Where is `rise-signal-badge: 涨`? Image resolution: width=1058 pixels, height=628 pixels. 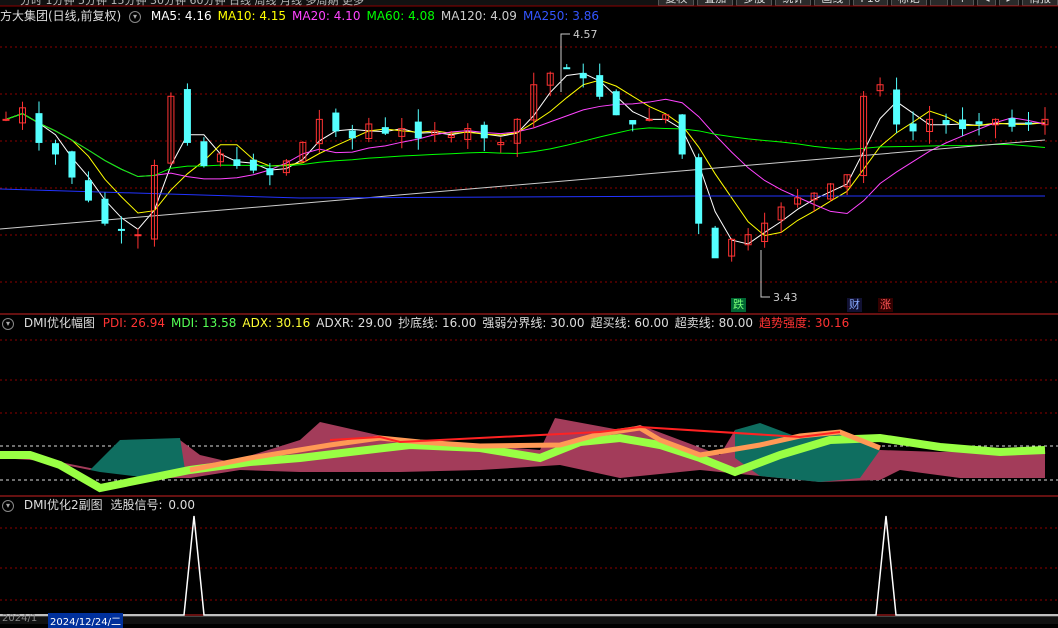 rise-signal-badge: 涨 is located at coordinates (885, 305).